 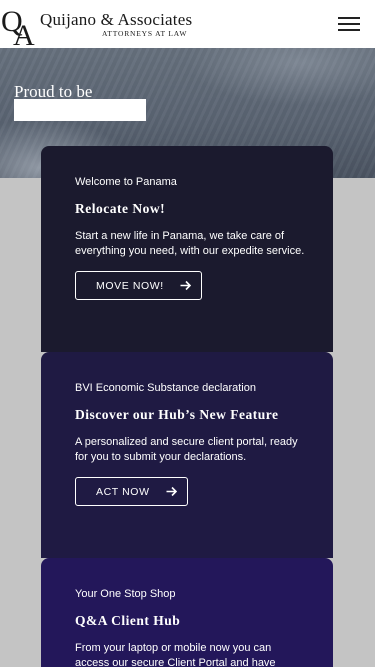 What do you see at coordinates (177, 414) in the screenshot?
I see `card-title: Discover our Hub’s New Feature` at bounding box center [177, 414].